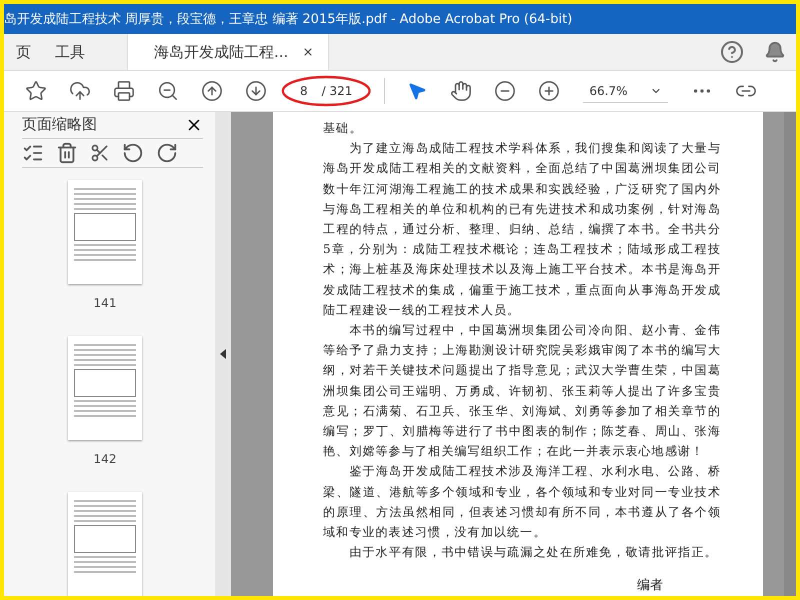  What do you see at coordinates (417, 91) in the screenshot?
I see `pointer-icon` at bounding box center [417, 91].